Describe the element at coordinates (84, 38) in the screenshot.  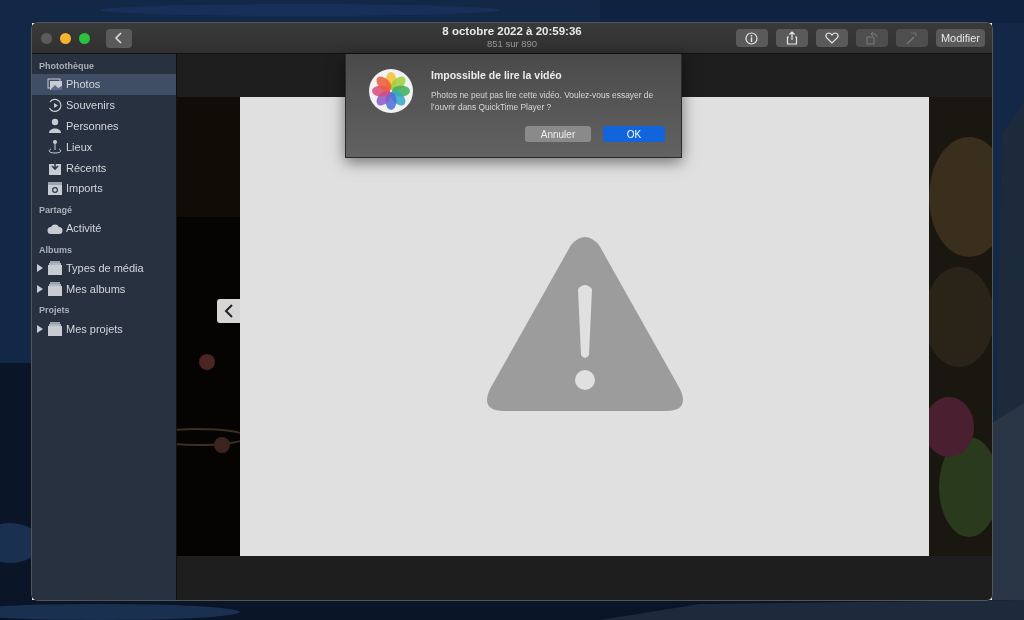
I see `zoom-button` at that location.